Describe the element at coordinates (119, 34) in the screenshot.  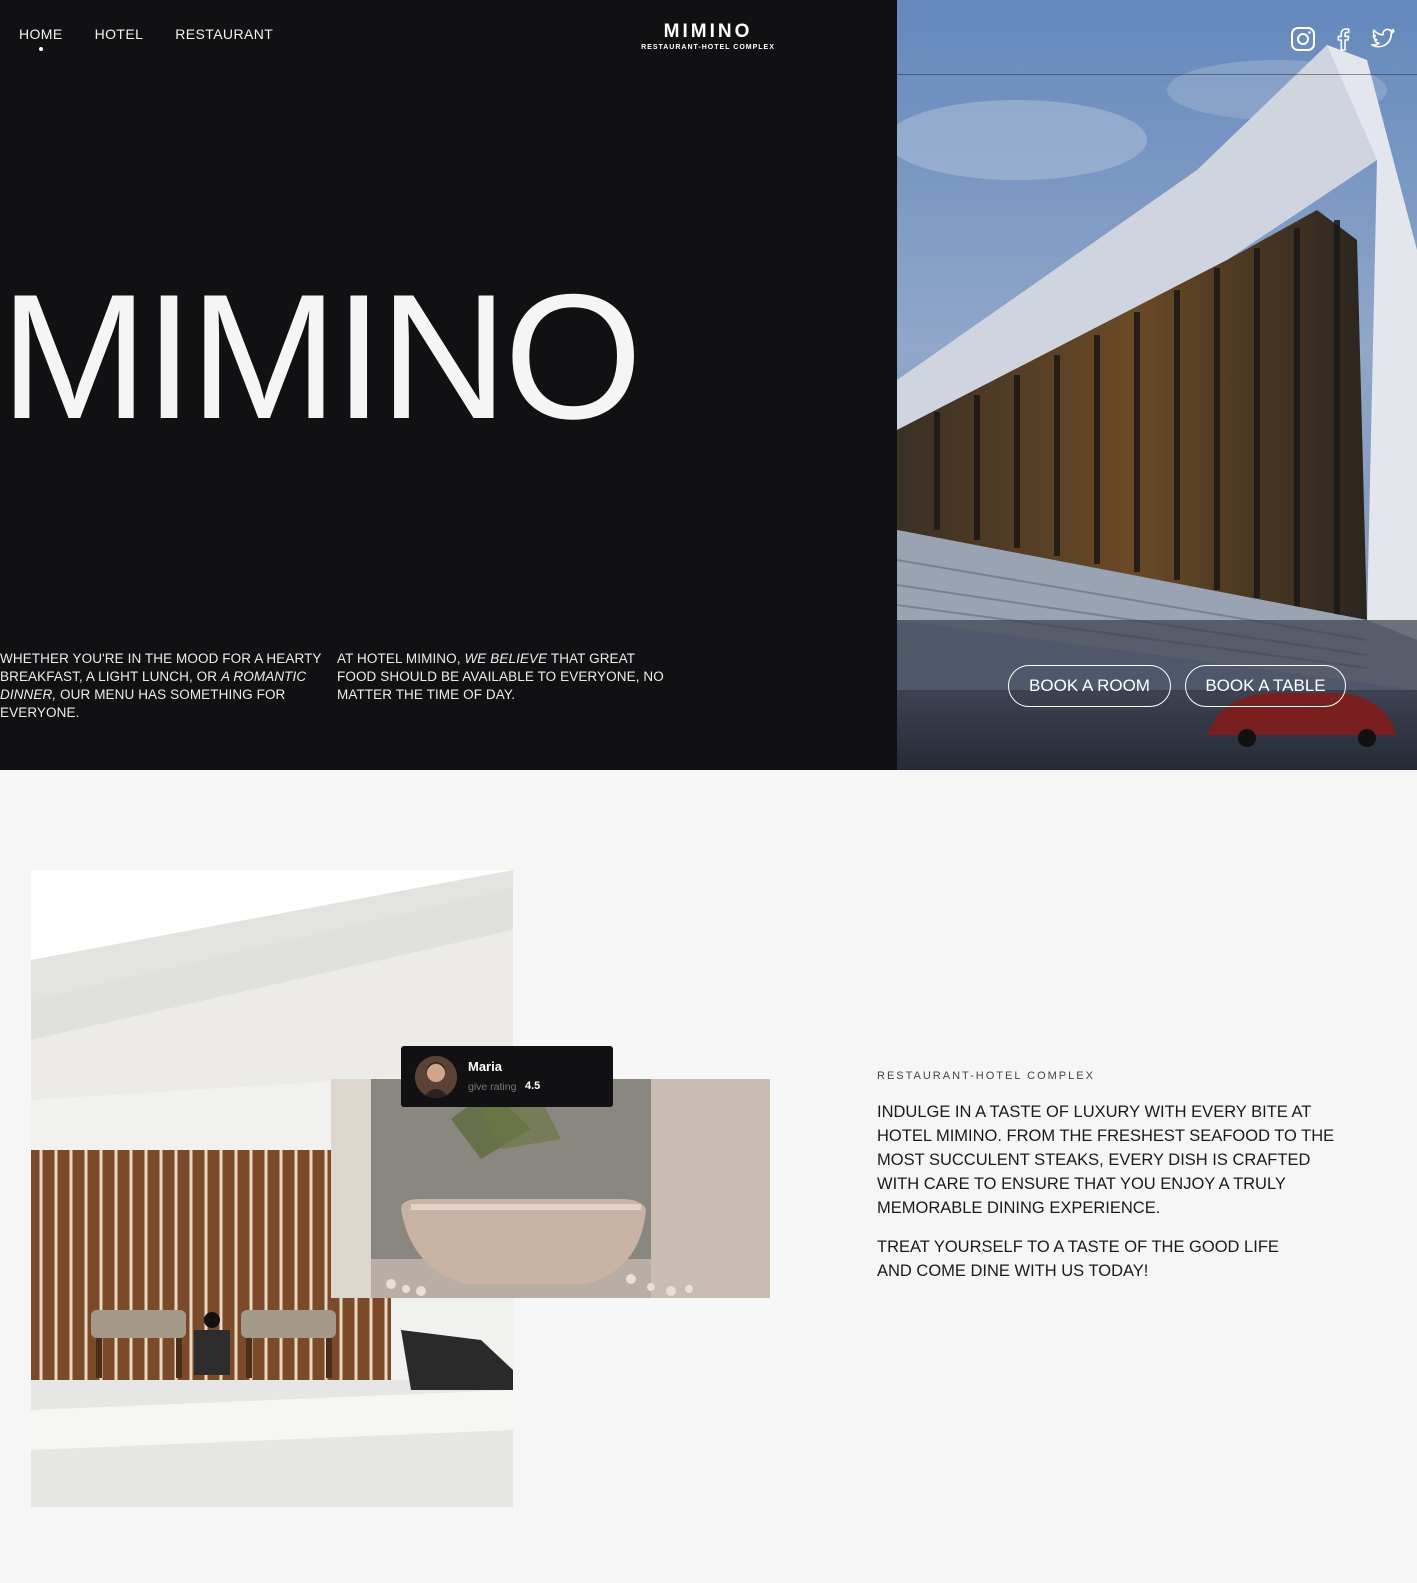
I see `nav-item-hotel: HOTEL` at that location.